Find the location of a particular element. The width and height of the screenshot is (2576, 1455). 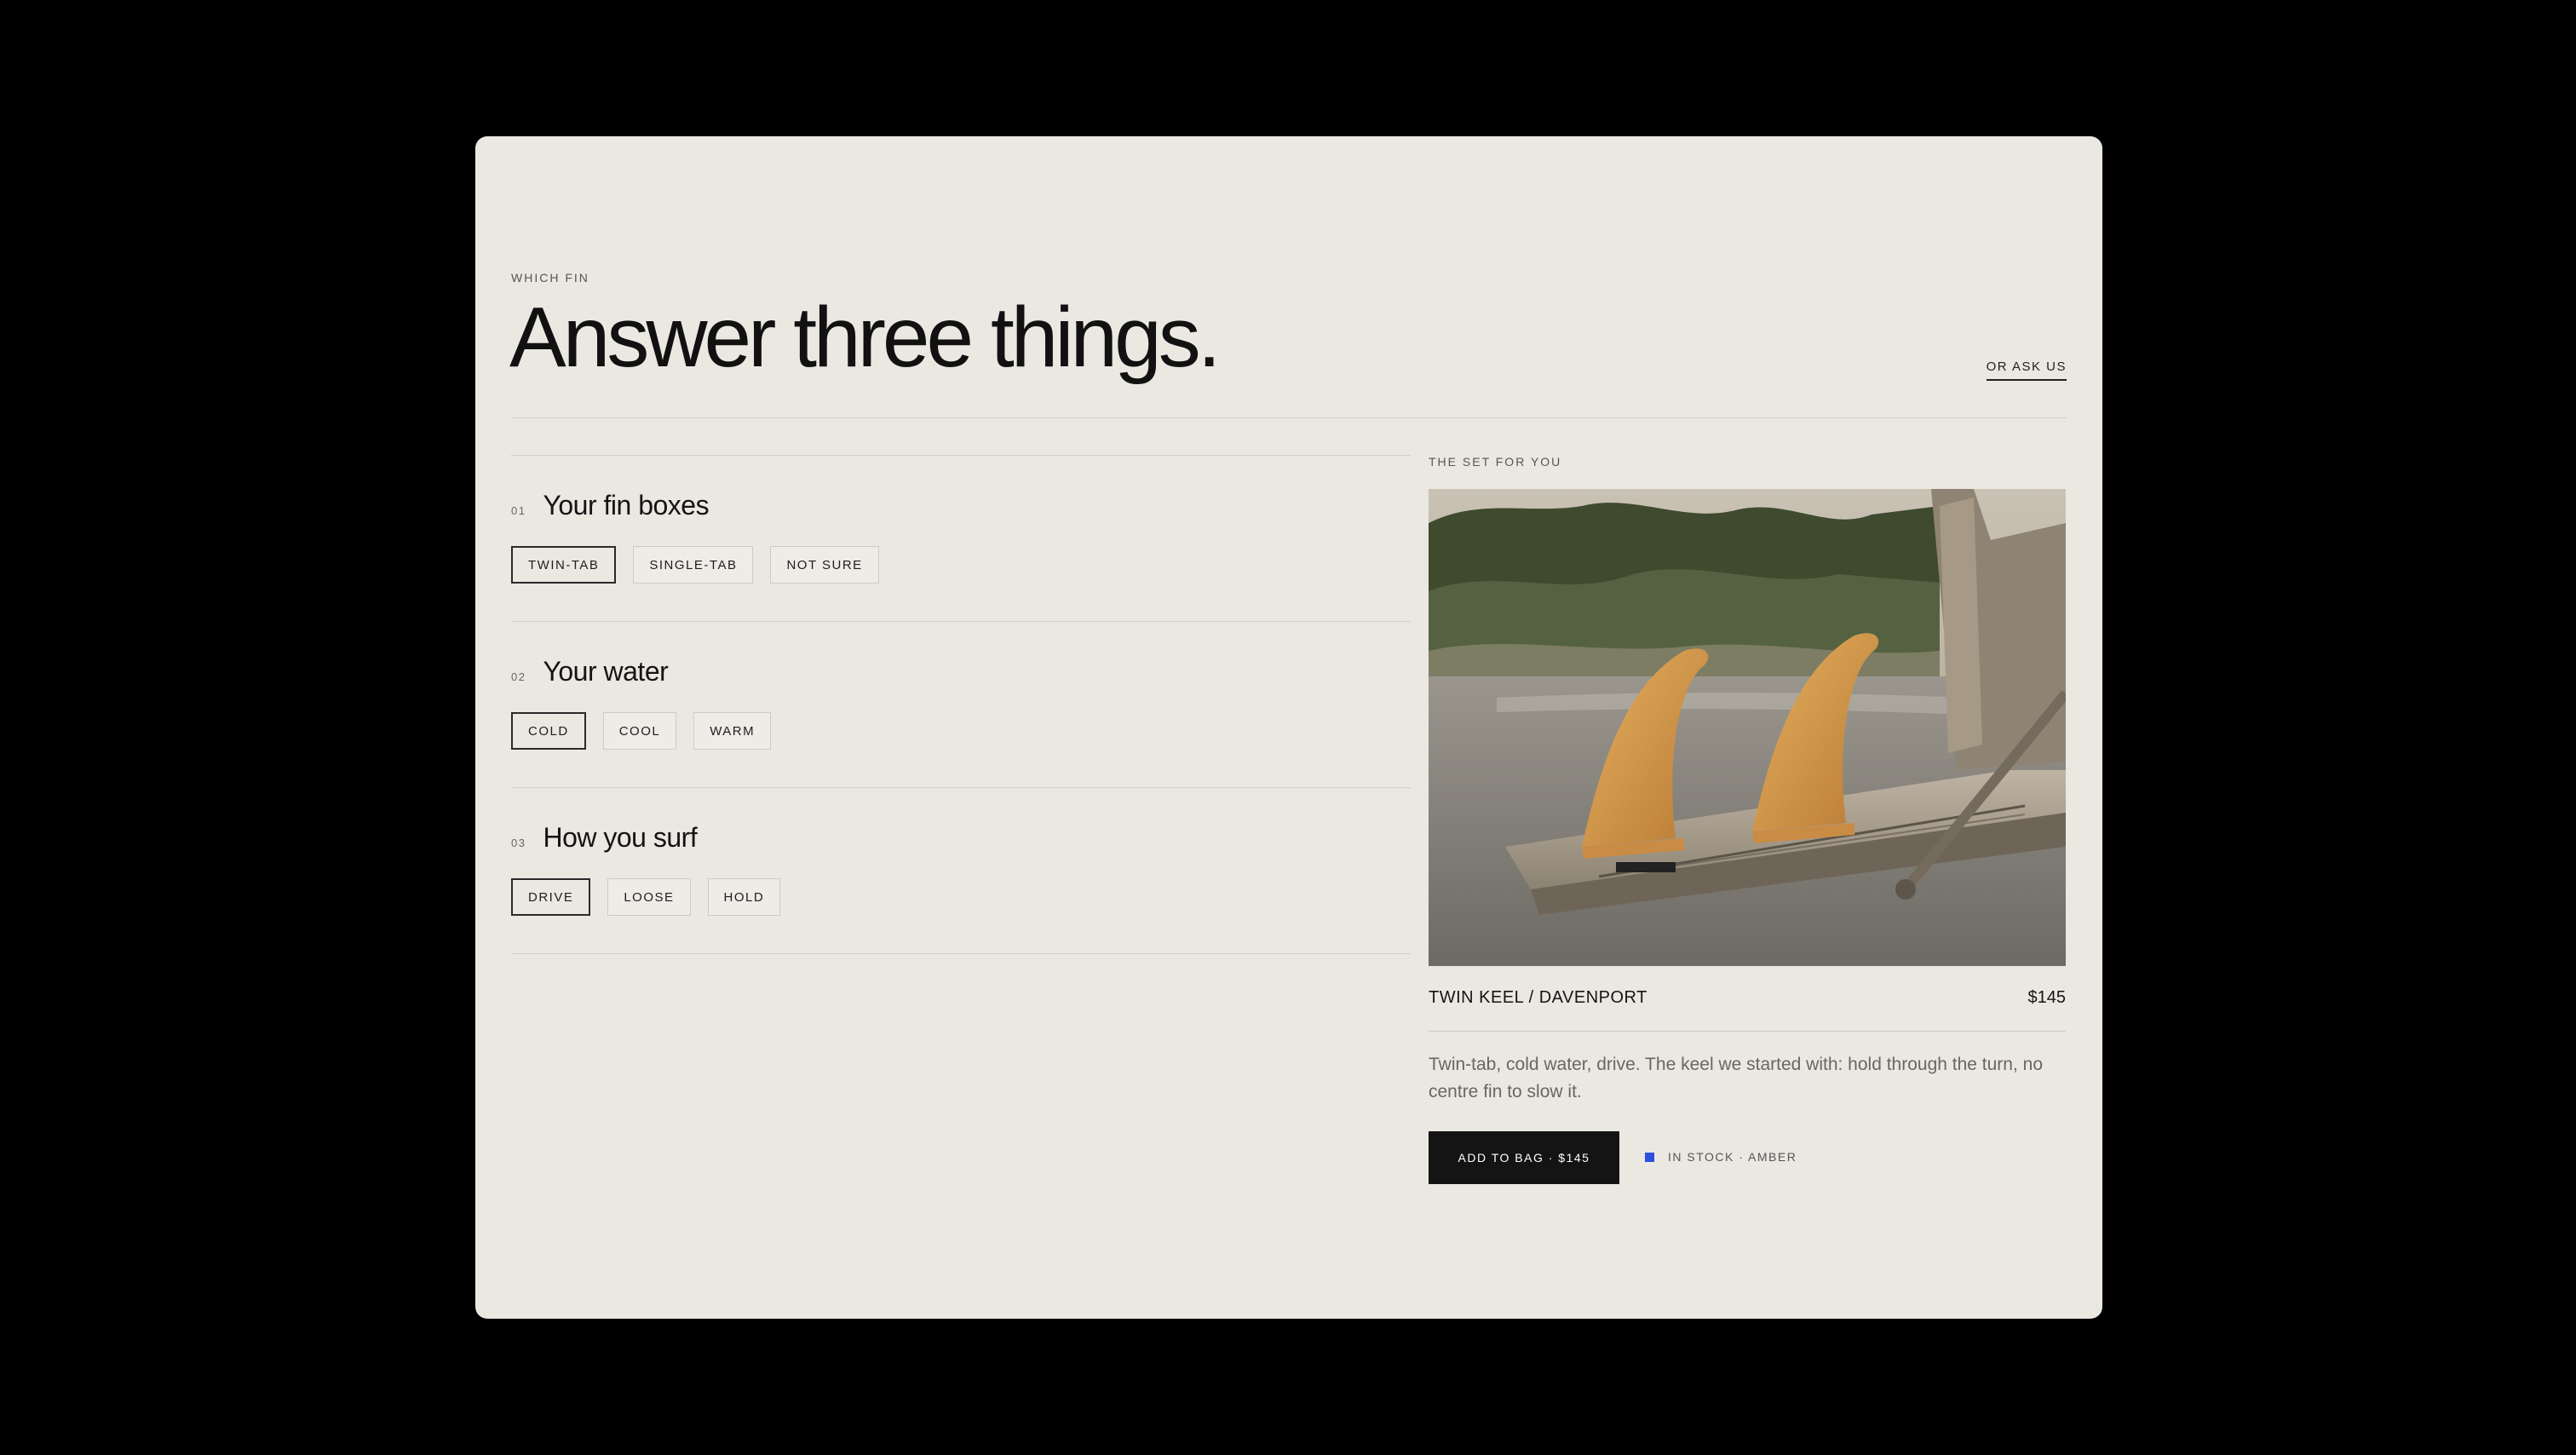

question-title: How you surf is located at coordinates (621, 838).